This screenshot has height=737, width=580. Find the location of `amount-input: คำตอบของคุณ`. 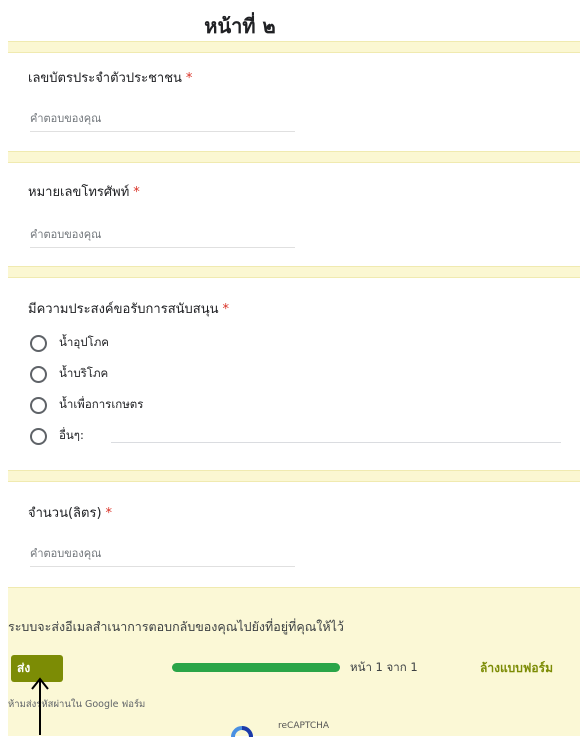

amount-input: คำตอบของคุณ is located at coordinates (162, 555).